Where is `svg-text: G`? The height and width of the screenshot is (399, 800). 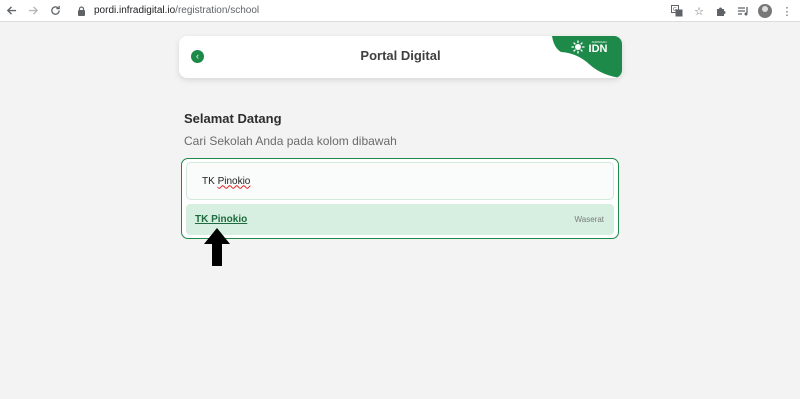
svg-text: G is located at coordinates (675, 10).